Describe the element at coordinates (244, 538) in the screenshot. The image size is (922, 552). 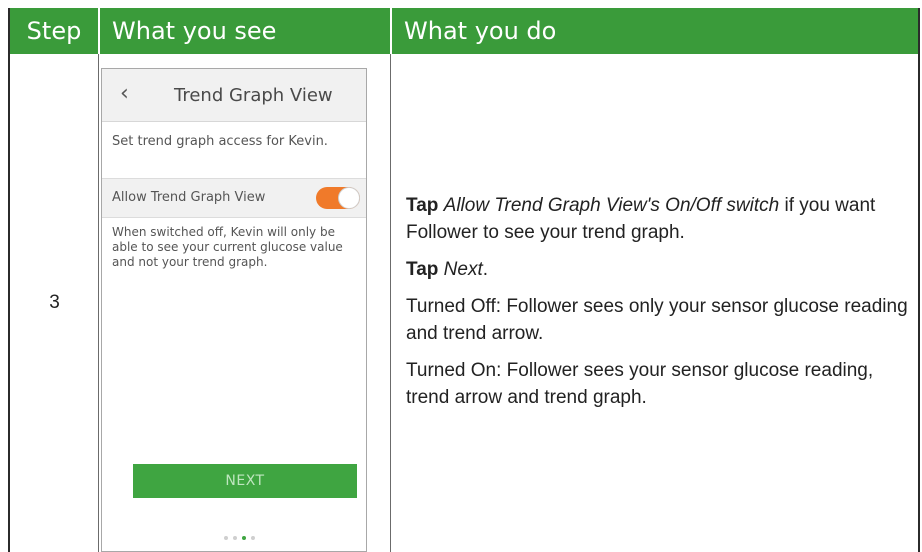
I see `page-dot-active` at that location.